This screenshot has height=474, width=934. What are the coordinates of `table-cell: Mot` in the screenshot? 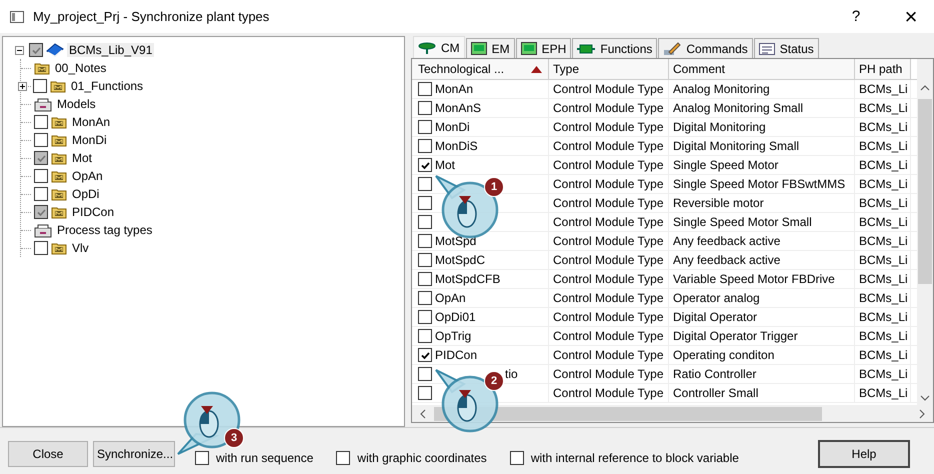 It's located at (445, 165).